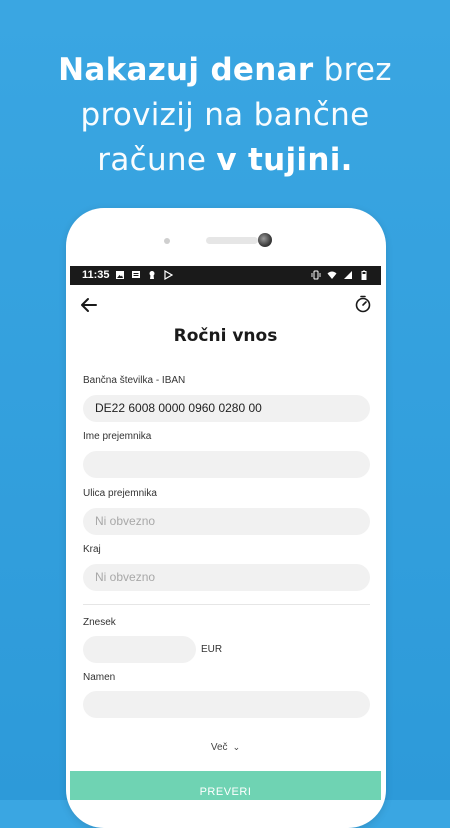  What do you see at coordinates (265, 240) in the screenshot?
I see `front-camera` at bounding box center [265, 240].